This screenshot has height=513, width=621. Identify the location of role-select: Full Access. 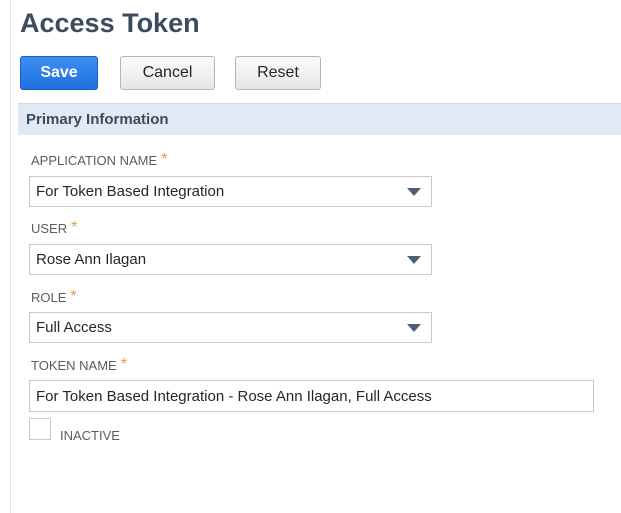
(230, 327).